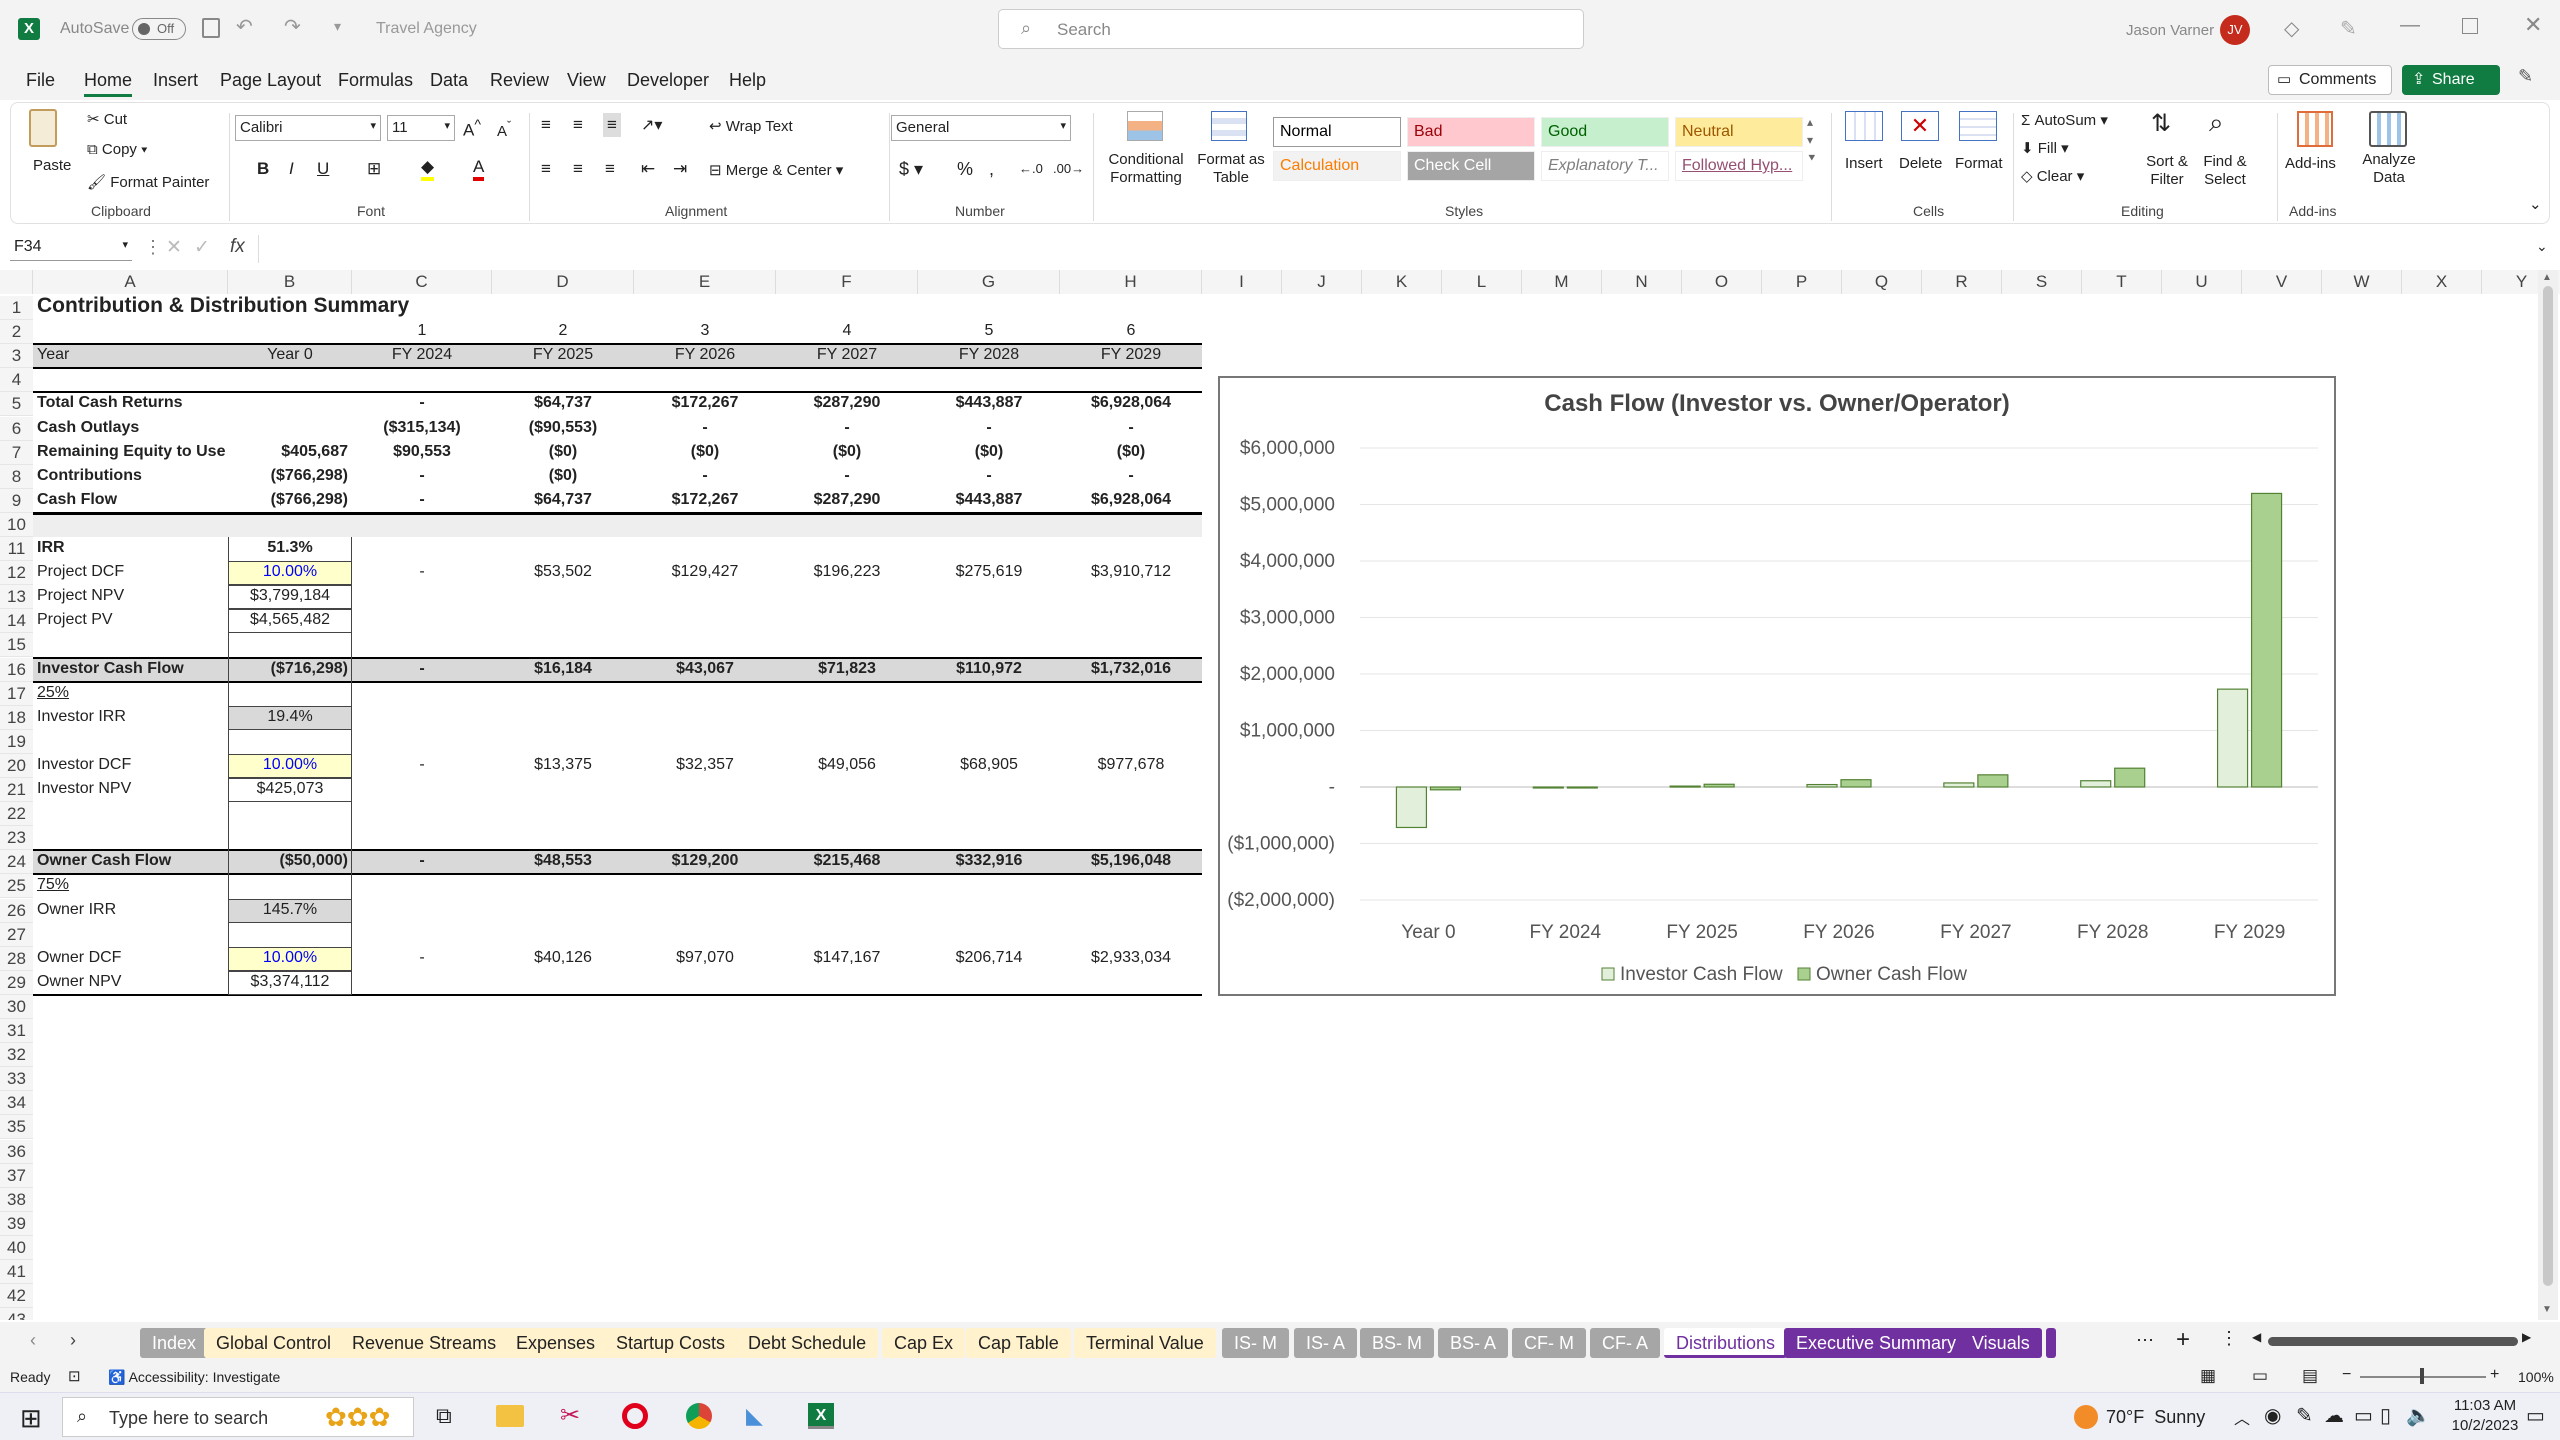 The height and width of the screenshot is (1440, 2560). What do you see at coordinates (71, 248) in the screenshot?
I see `name-box: F34 ▾` at bounding box center [71, 248].